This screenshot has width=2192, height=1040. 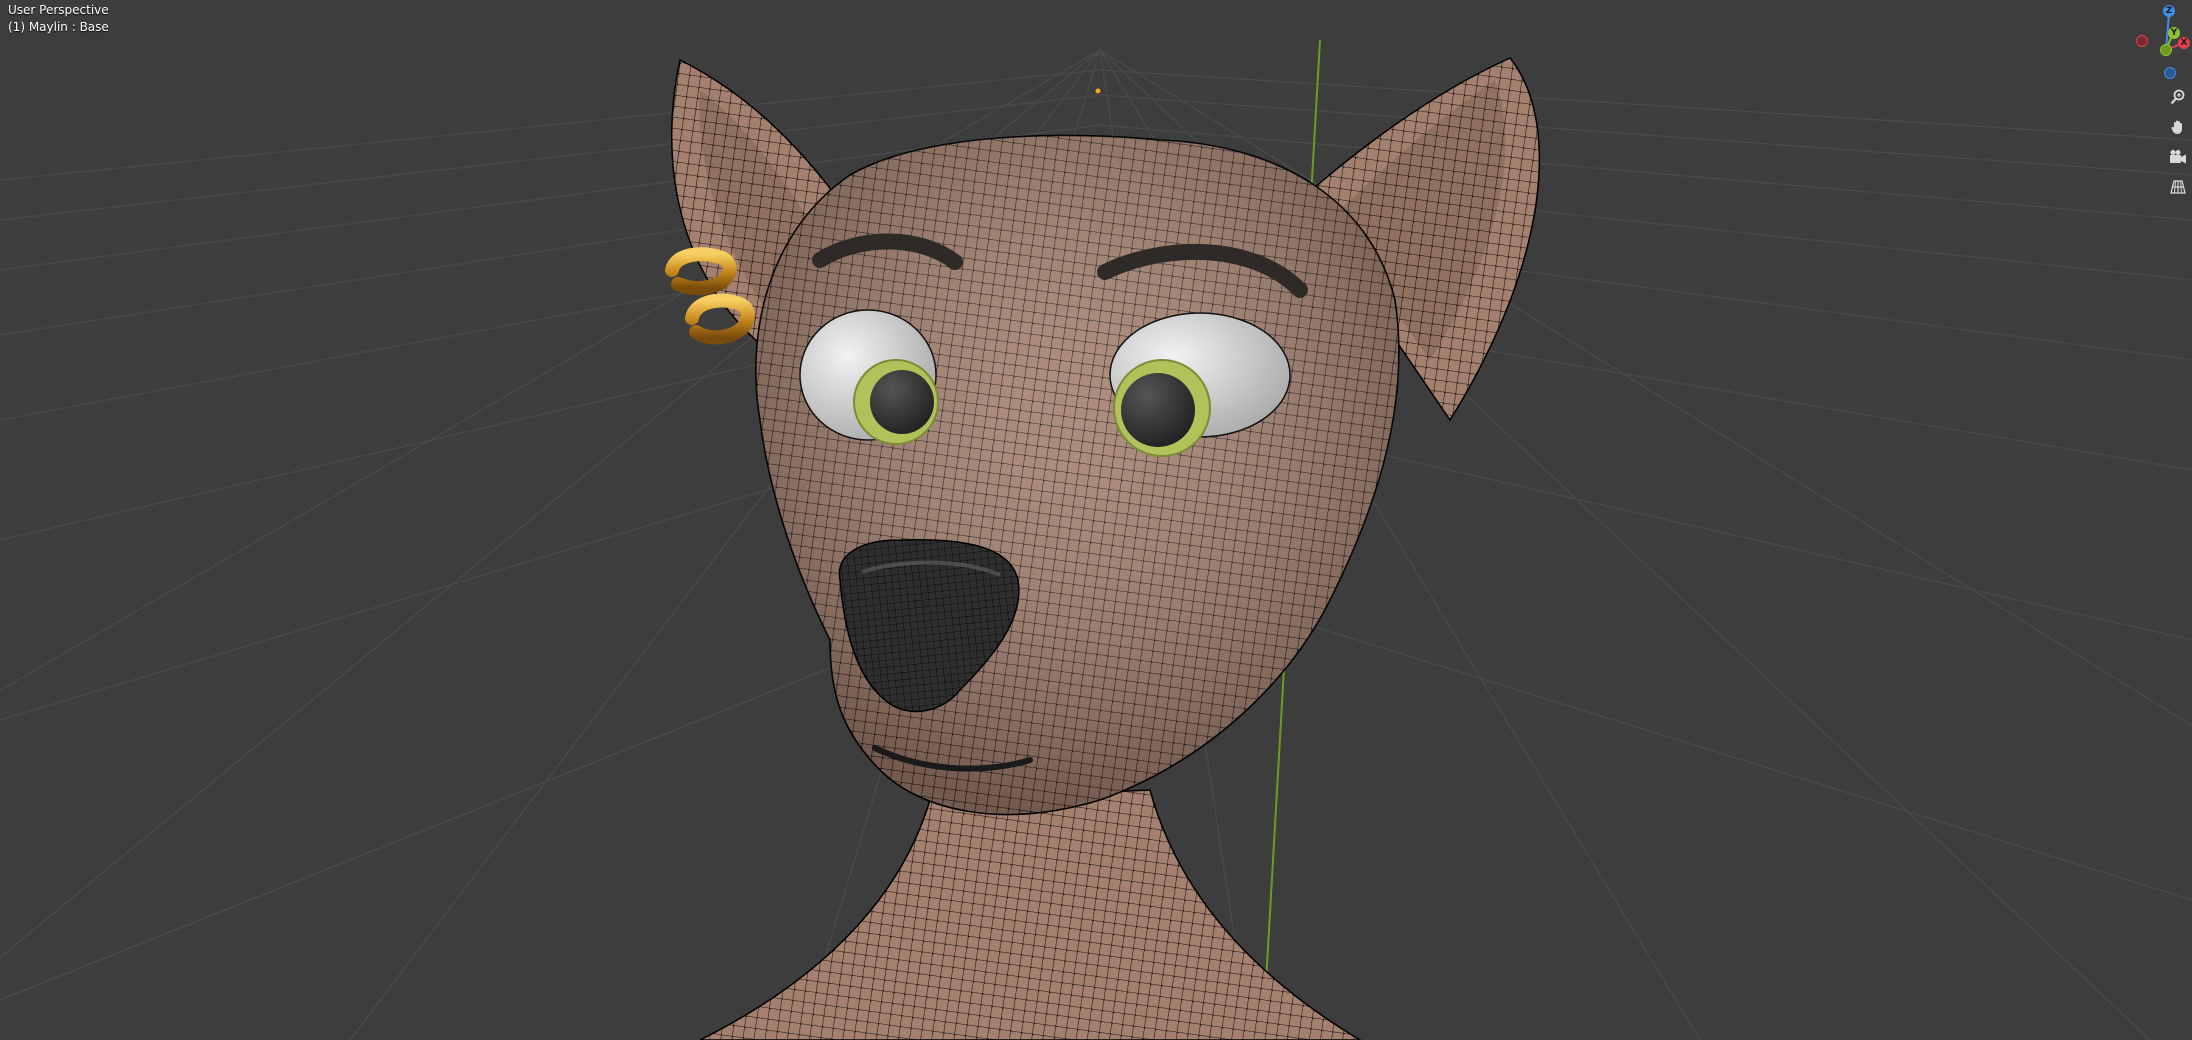 What do you see at coordinates (1098, 91) in the screenshot?
I see `origin-point` at bounding box center [1098, 91].